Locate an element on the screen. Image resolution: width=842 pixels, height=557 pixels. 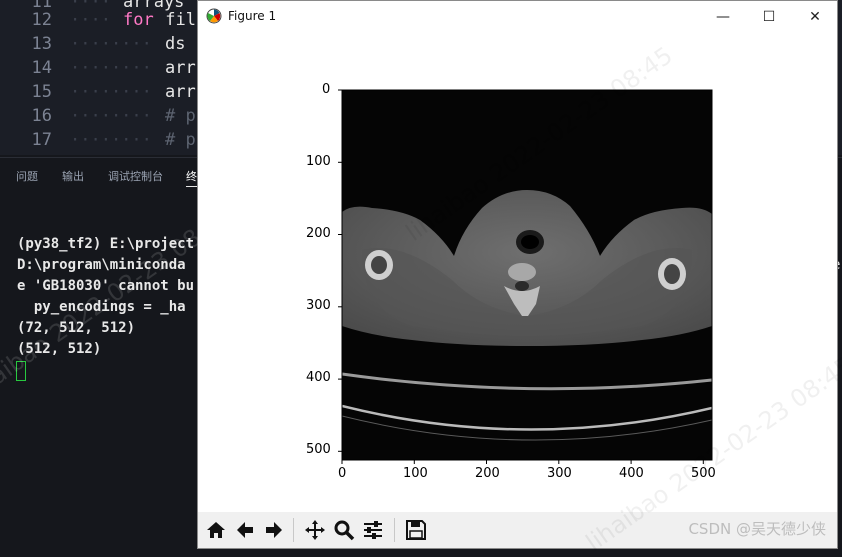
save-icon is located at coordinates (416, 530).